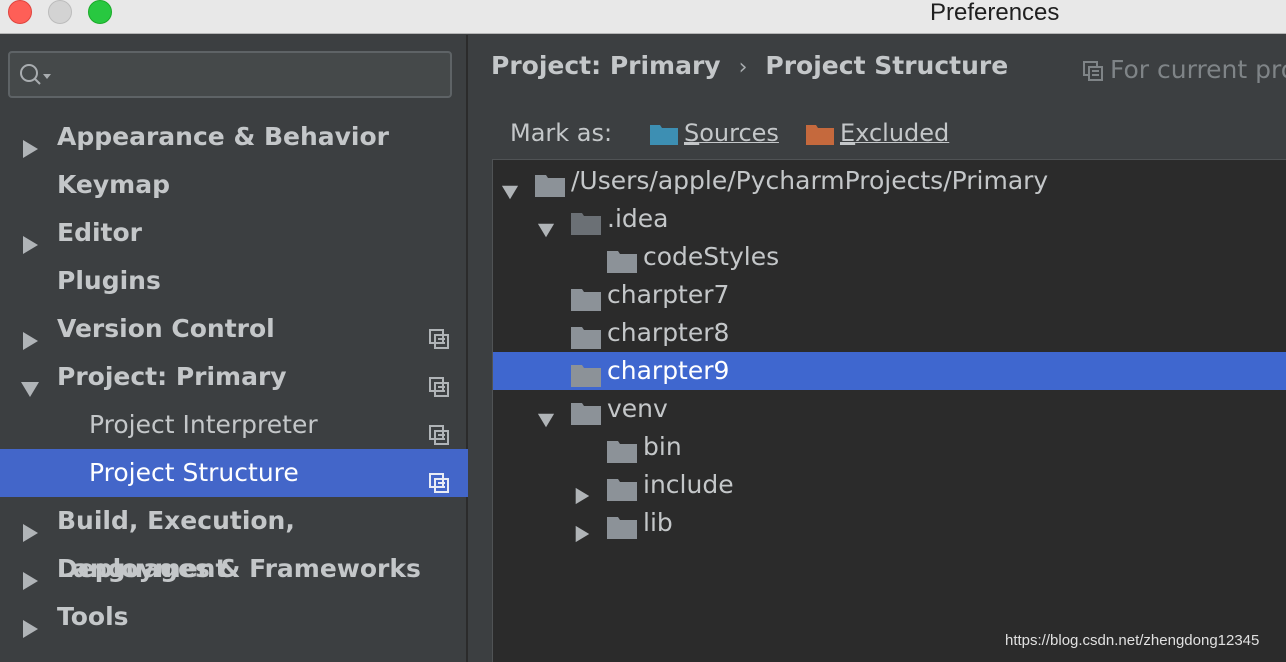 The image size is (1286, 662). I want to click on tree-node-label: bin, so click(662, 446).